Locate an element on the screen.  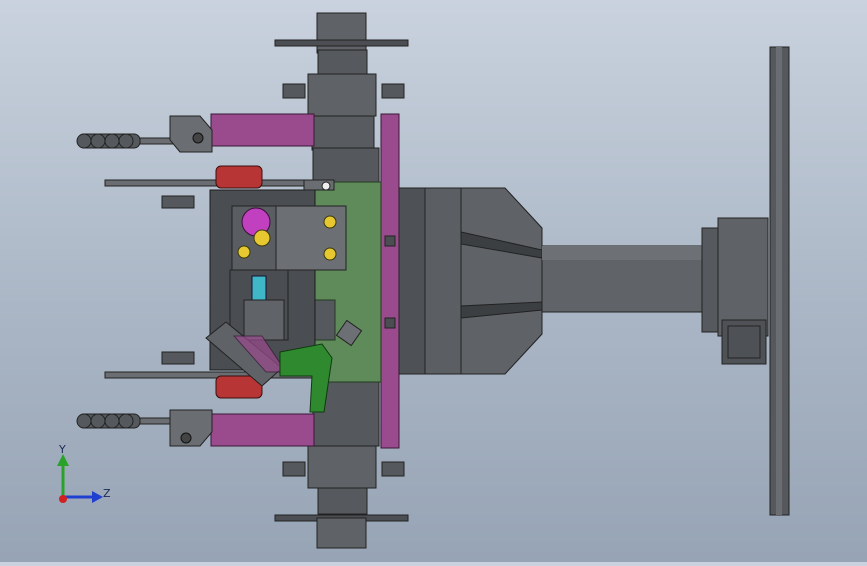
triad-y-label: Y is located at coordinates (62, 449).